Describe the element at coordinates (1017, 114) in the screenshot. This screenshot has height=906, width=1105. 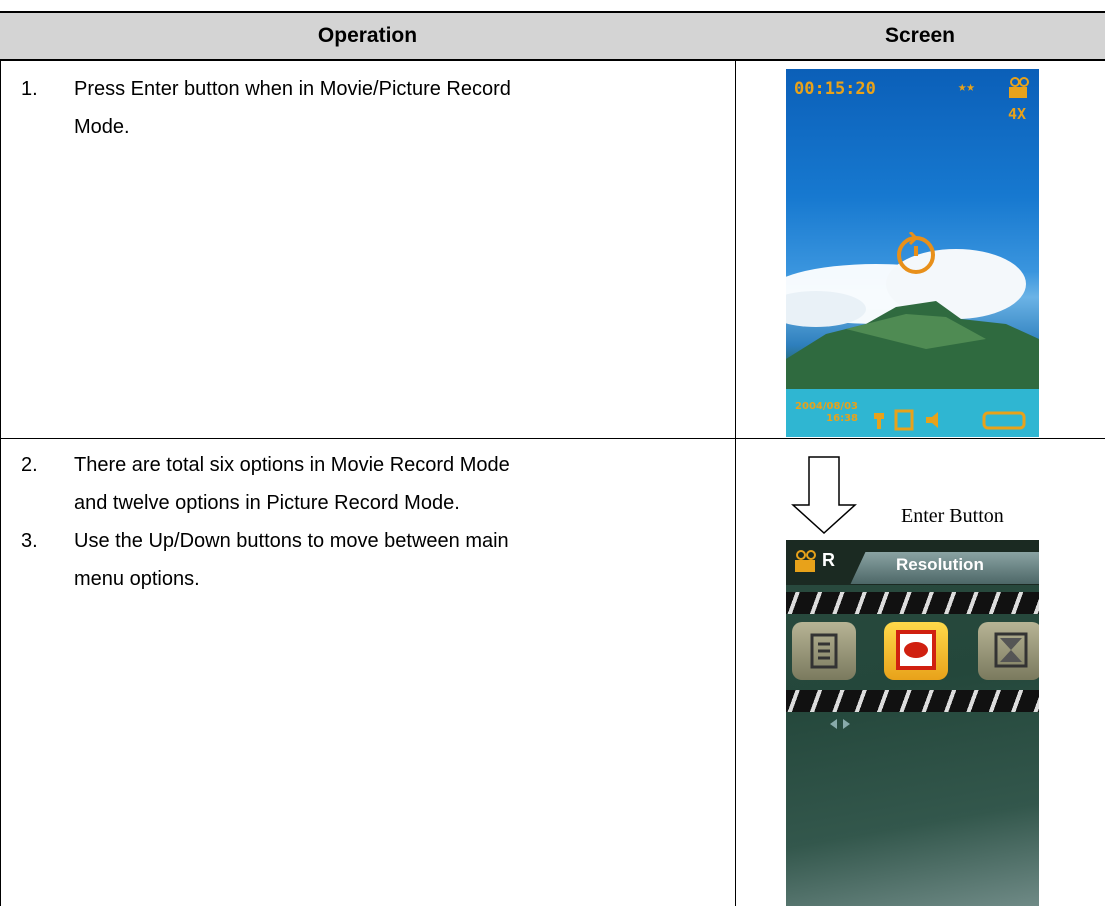
I see `zoom-level: 4X` at that location.